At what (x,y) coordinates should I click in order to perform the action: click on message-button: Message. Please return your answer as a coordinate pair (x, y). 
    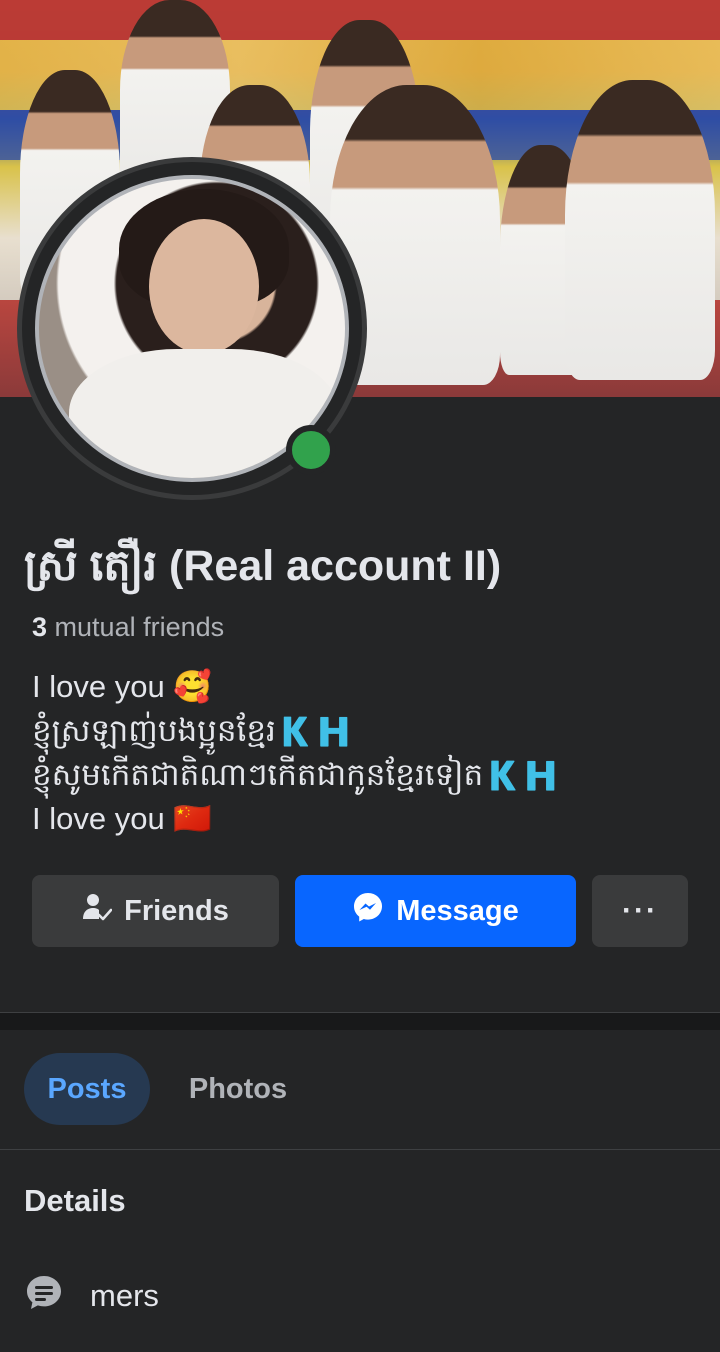
    Looking at the image, I should click on (435, 911).